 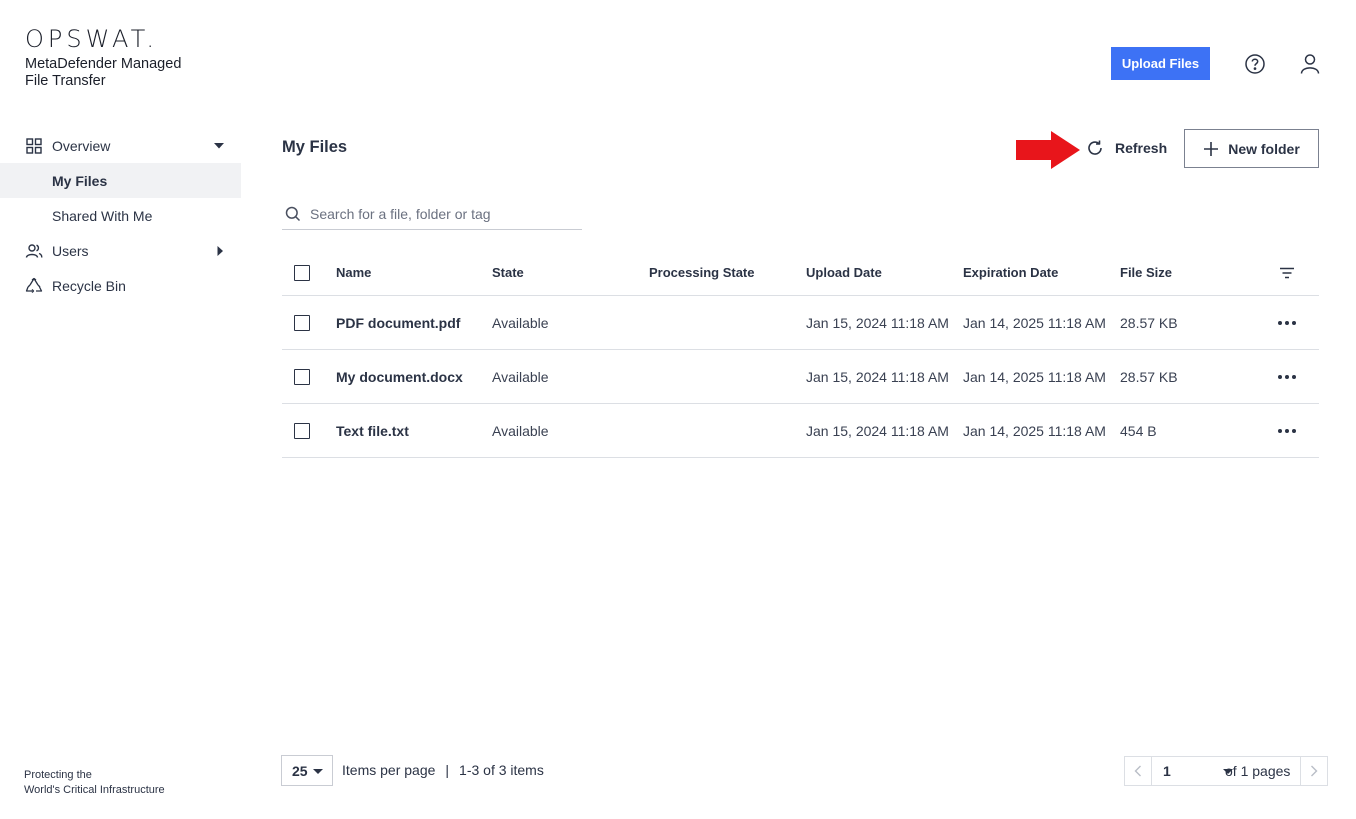 I want to click on item-range-label: 1-3 of 3 items, so click(x=501, y=770).